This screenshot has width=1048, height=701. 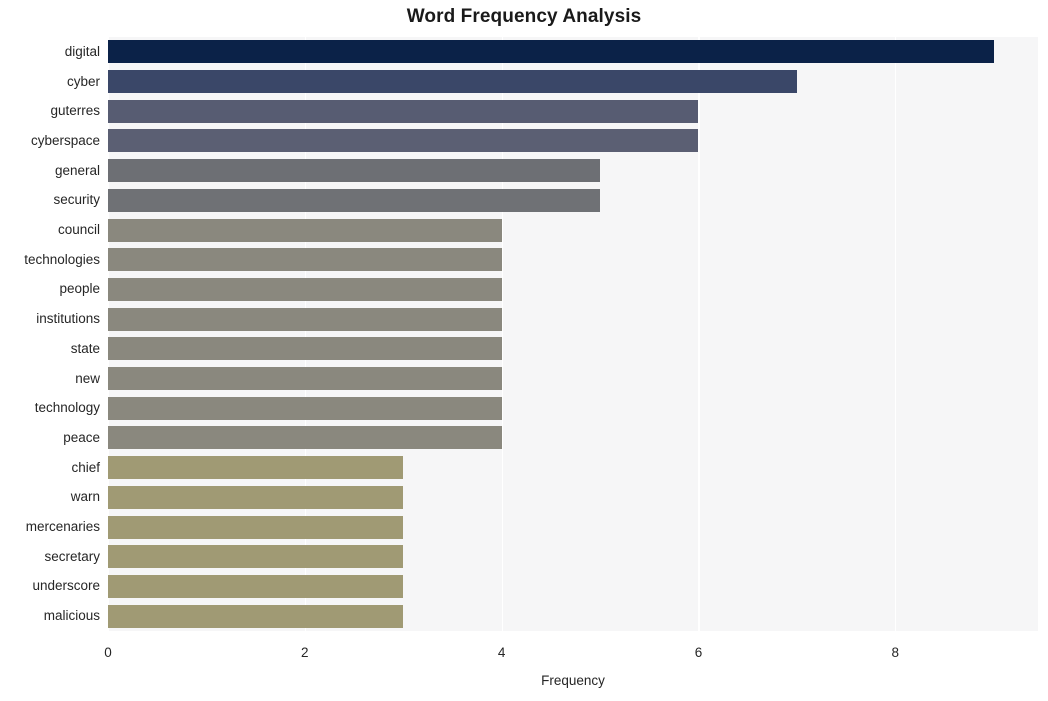 What do you see at coordinates (83, 81) in the screenshot?
I see `y-tick-label-cyber: cyber` at bounding box center [83, 81].